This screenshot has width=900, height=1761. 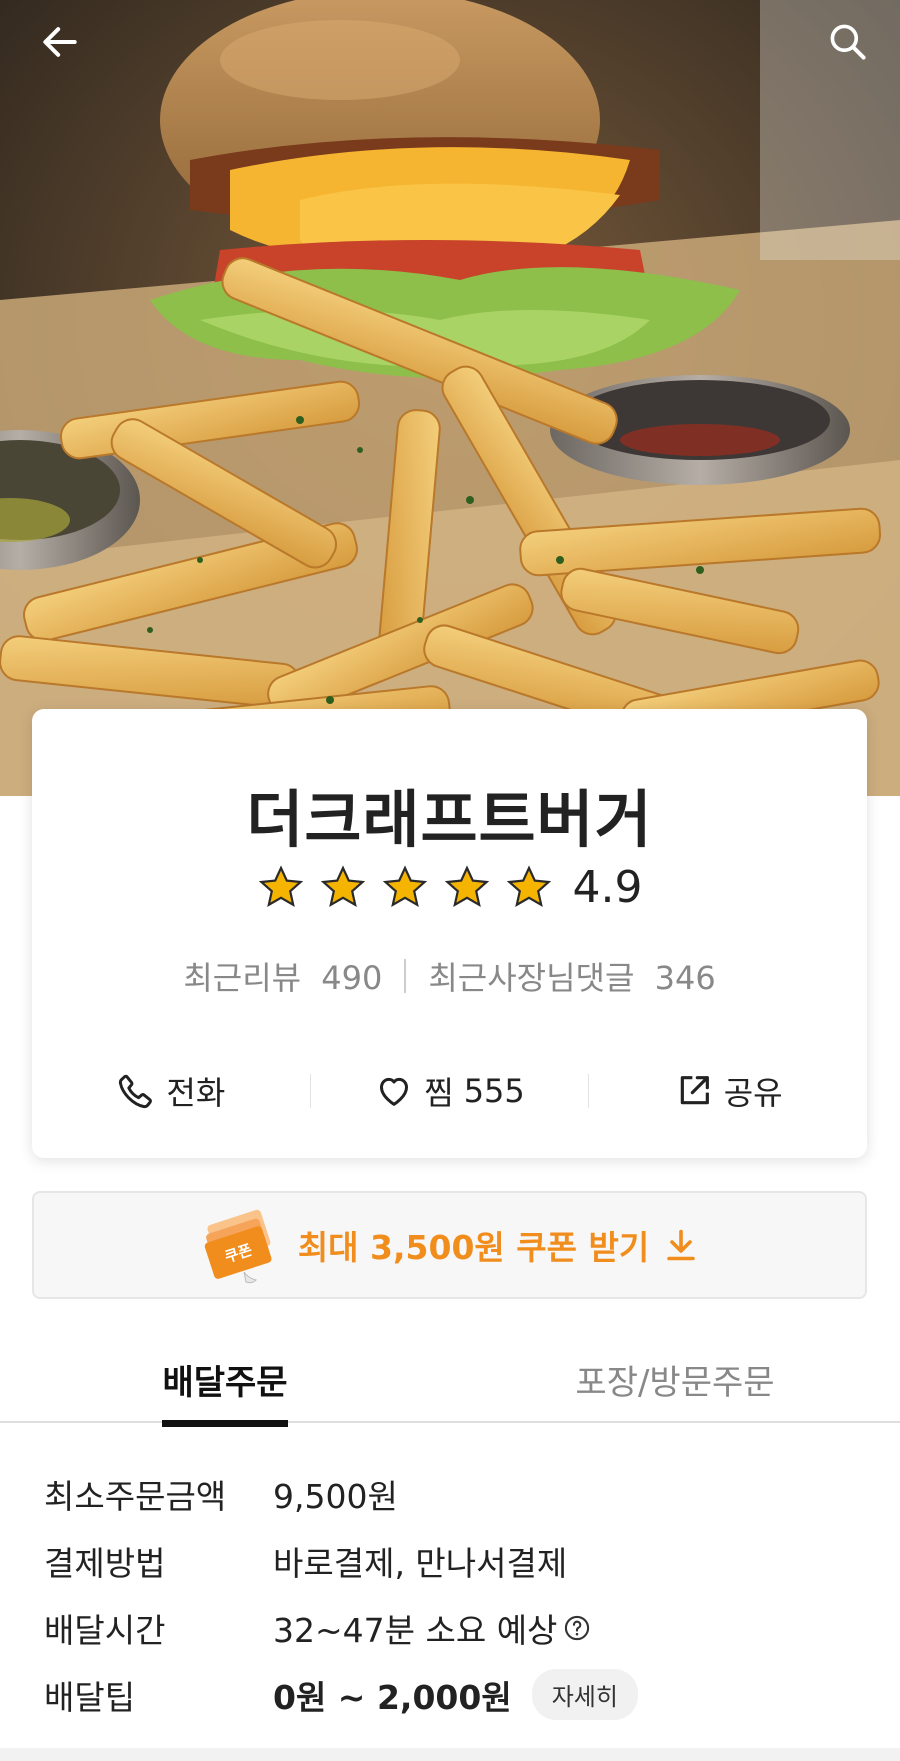 I want to click on share-label: 공유, so click(x=753, y=1093).